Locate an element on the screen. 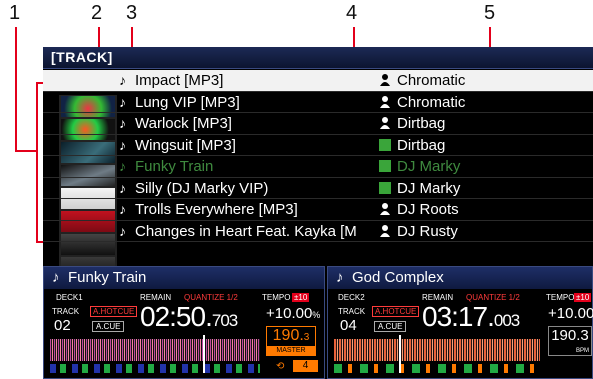 The width and height of the screenshot is (593, 379). deck-2-title-bar: ♪ God Complex is located at coordinates (460, 278).